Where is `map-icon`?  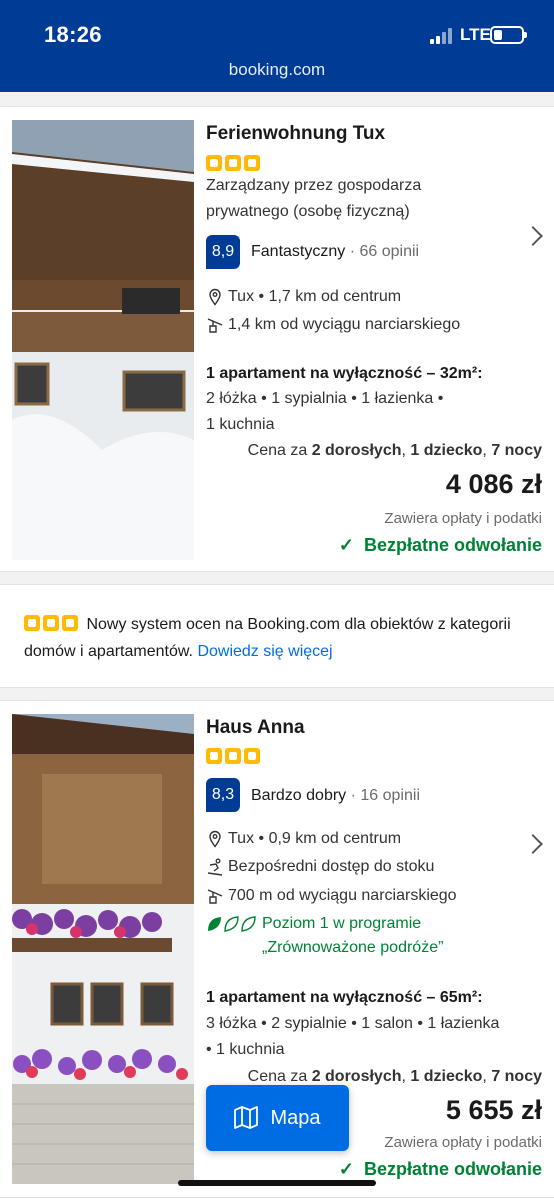 map-icon is located at coordinates (246, 1117).